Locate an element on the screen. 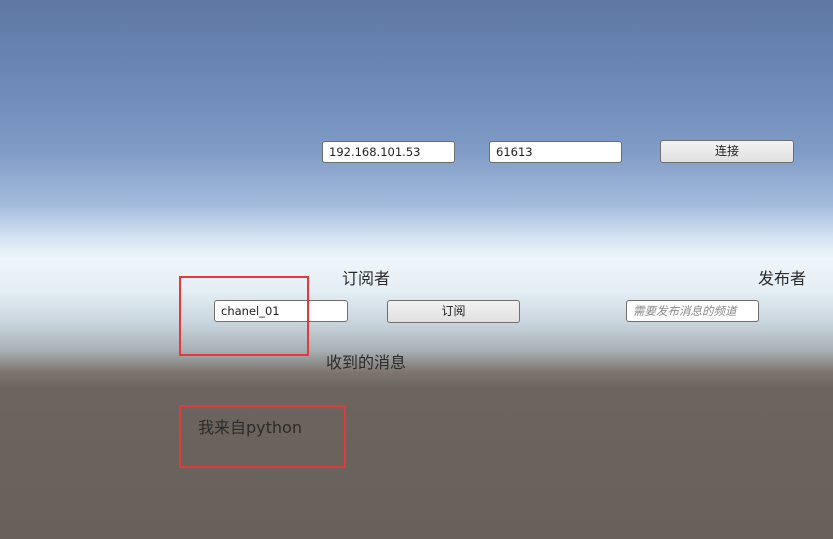 The width and height of the screenshot is (833, 539). highlight-box-message is located at coordinates (262, 436).